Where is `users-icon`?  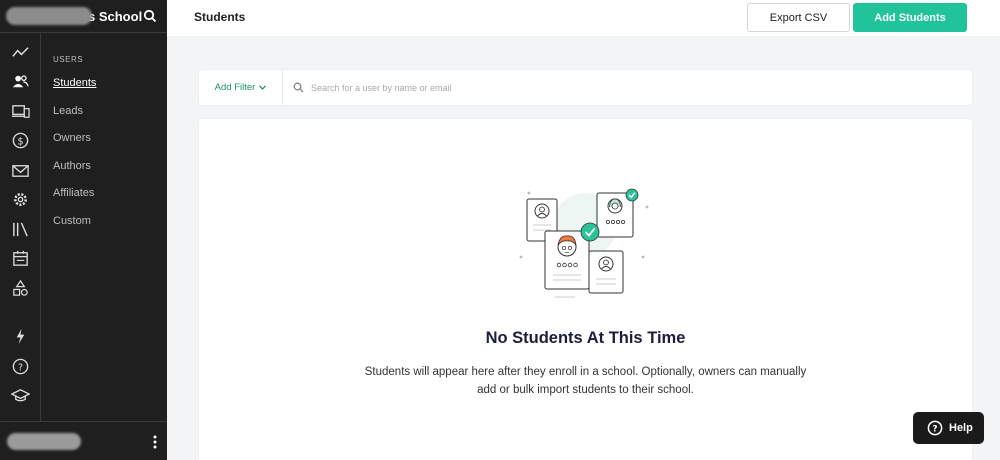
users-icon is located at coordinates (20, 81).